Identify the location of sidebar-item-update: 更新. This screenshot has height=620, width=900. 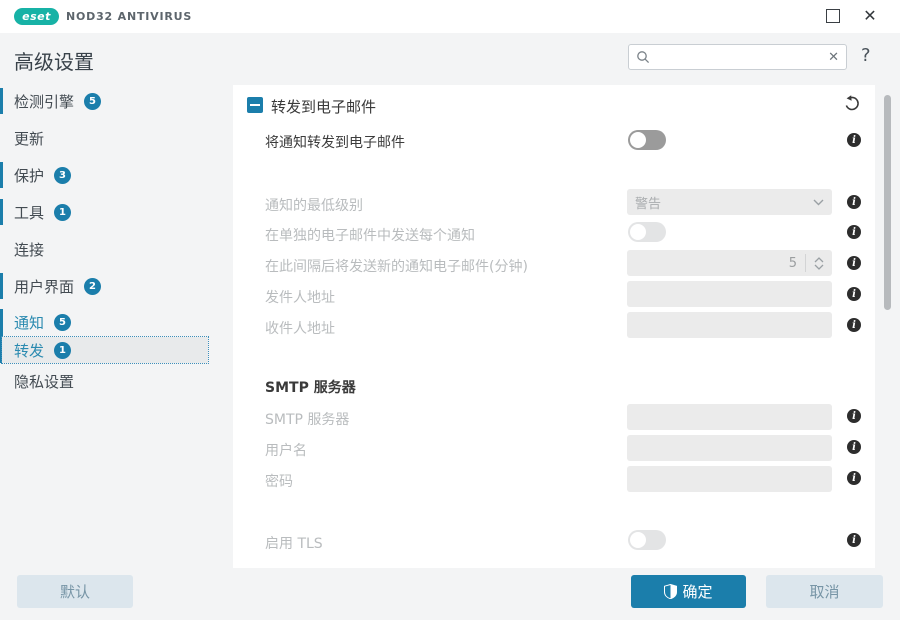
(112, 138).